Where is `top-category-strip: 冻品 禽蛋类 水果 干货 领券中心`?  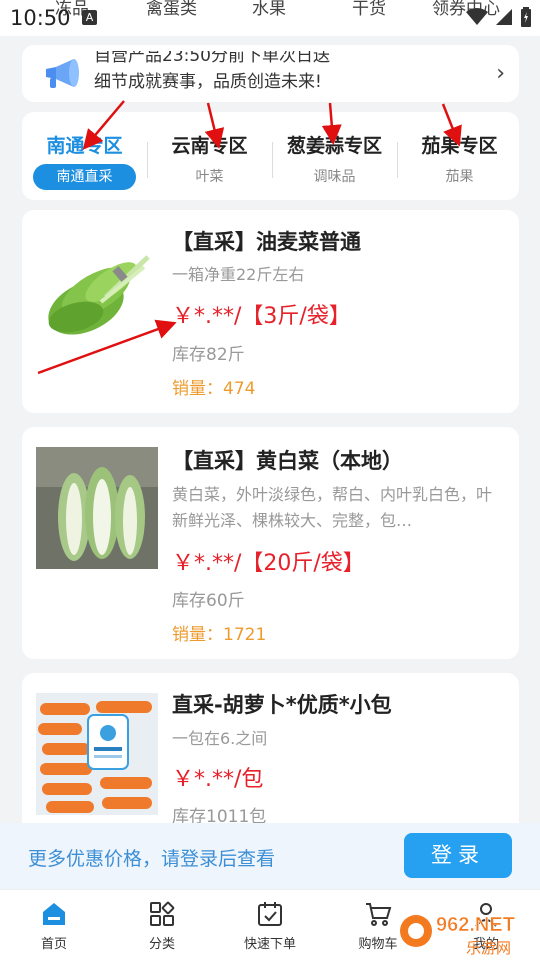
top-category-strip: 冻品 禽蛋类 水果 干货 领券中心 is located at coordinates (270, 9).